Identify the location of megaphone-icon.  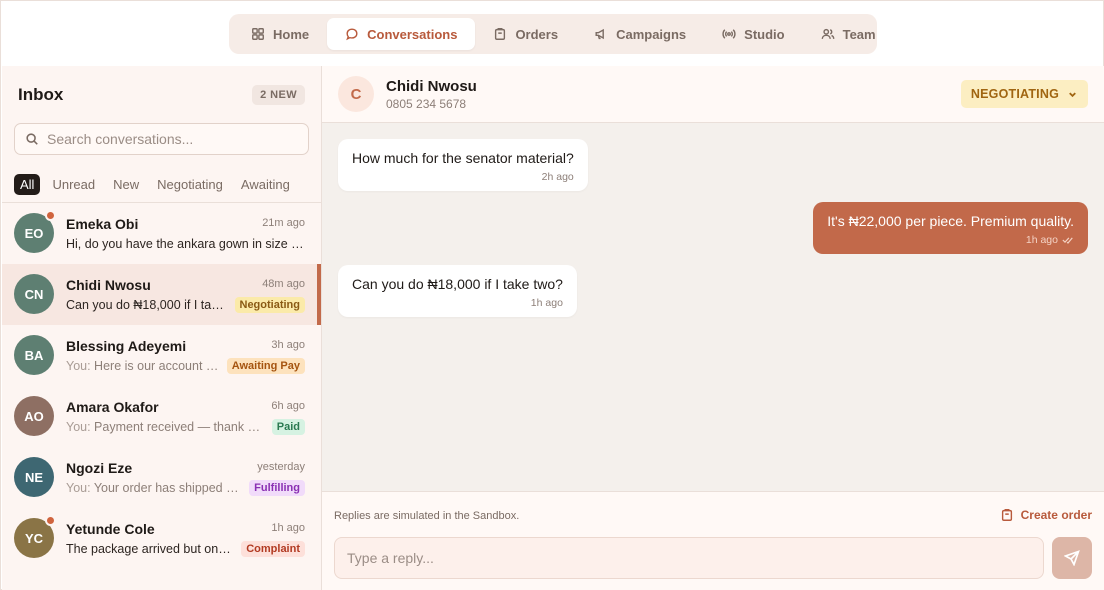
(599, 34).